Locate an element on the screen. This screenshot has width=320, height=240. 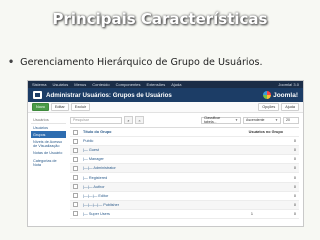
users-icon is located at coordinates (37, 95).